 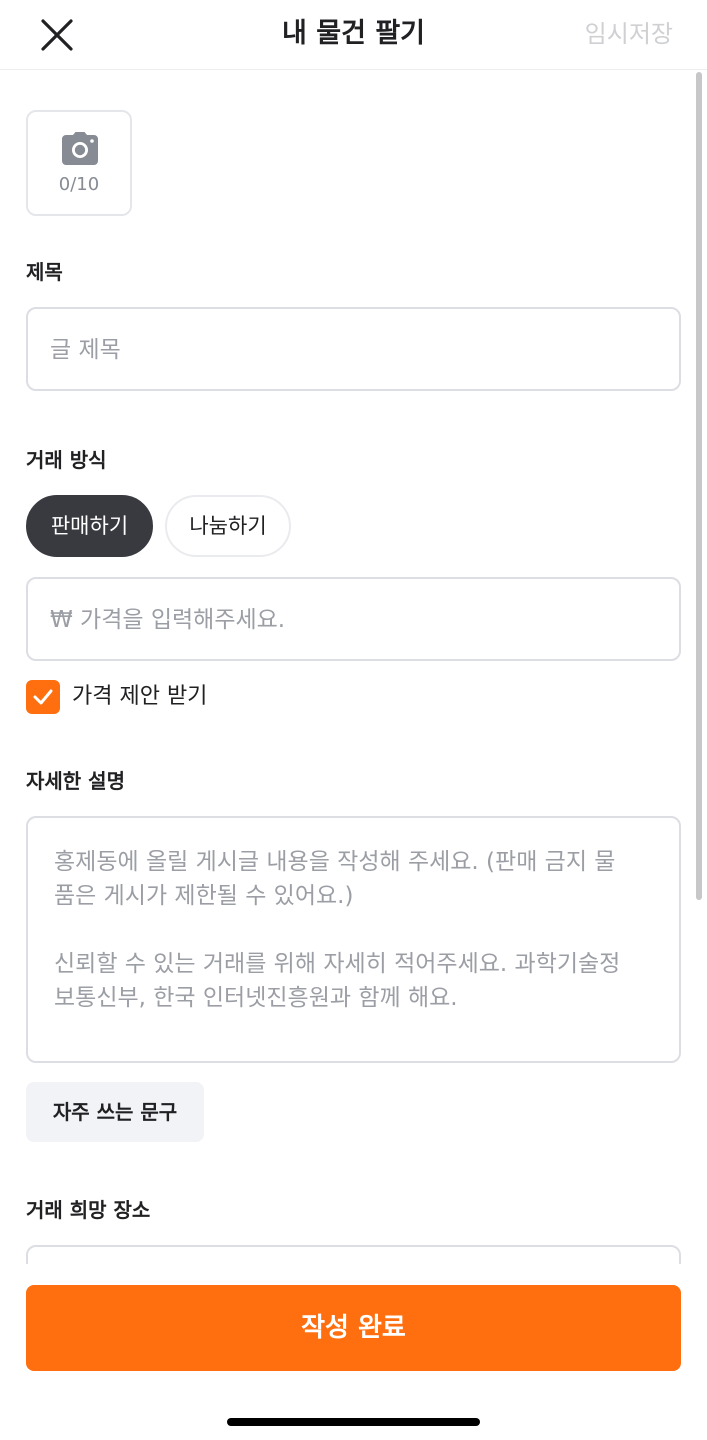 What do you see at coordinates (353, 35) in the screenshot?
I see `top-app-bar: 내 물건 팔기 임시저장` at bounding box center [353, 35].